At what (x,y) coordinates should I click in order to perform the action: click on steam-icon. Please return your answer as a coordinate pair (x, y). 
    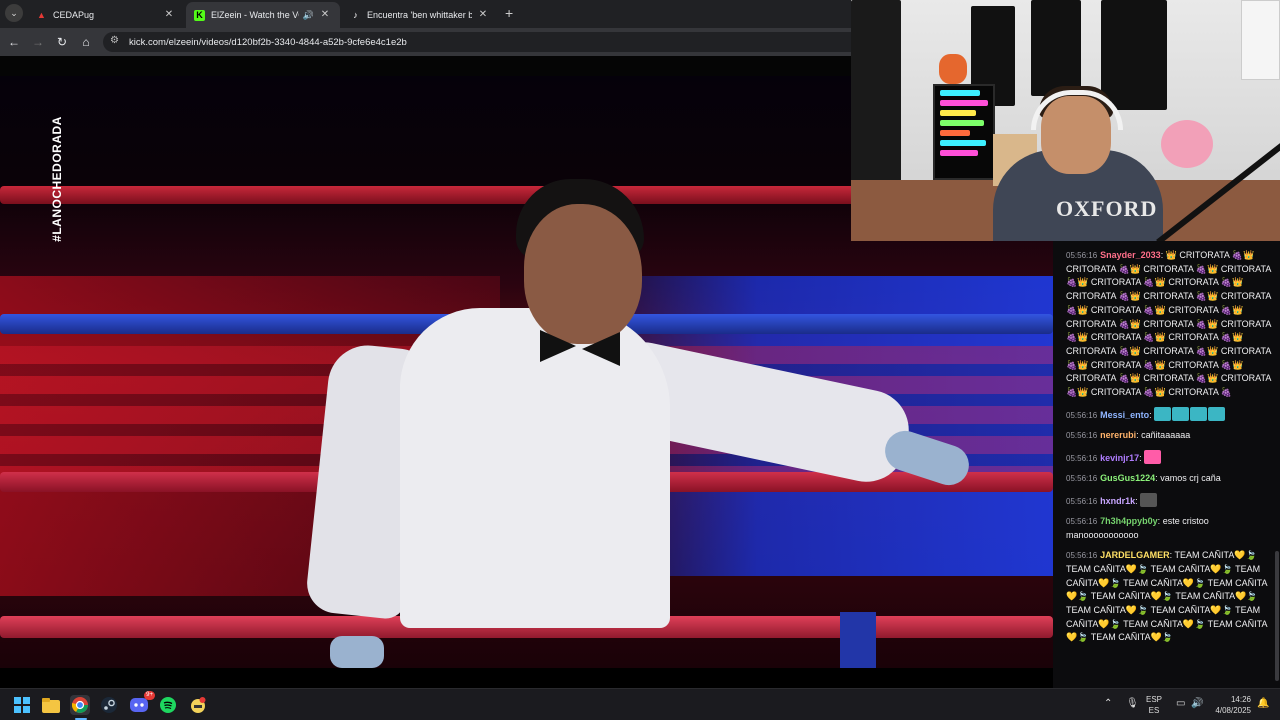
    Looking at the image, I should click on (109, 705).